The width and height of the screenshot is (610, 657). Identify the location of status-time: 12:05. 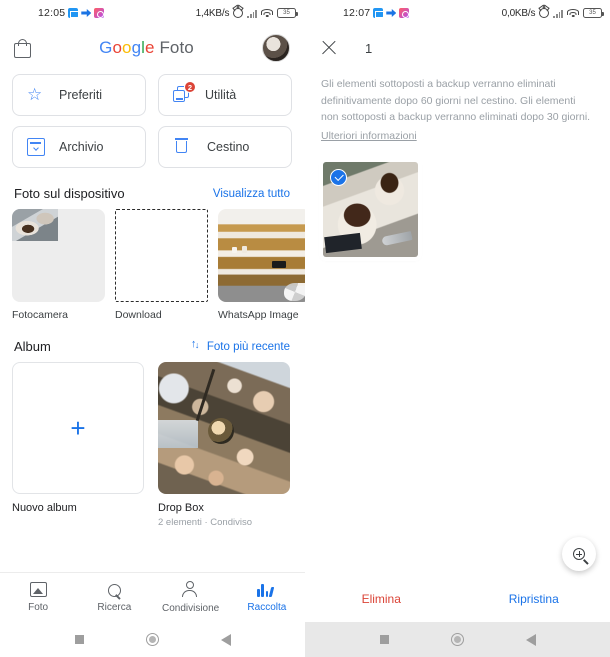
(52, 13).